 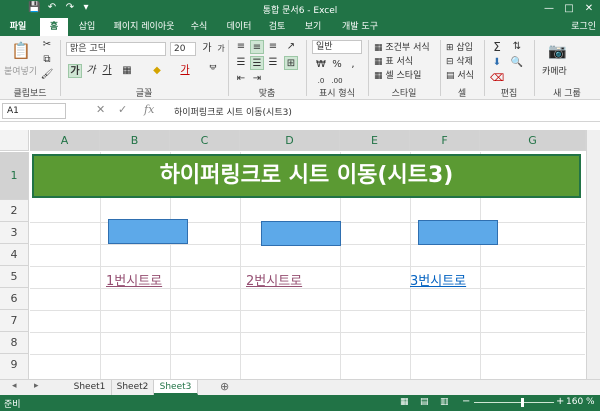 I want to click on align-right-icon: ☰, so click(x=273, y=63).